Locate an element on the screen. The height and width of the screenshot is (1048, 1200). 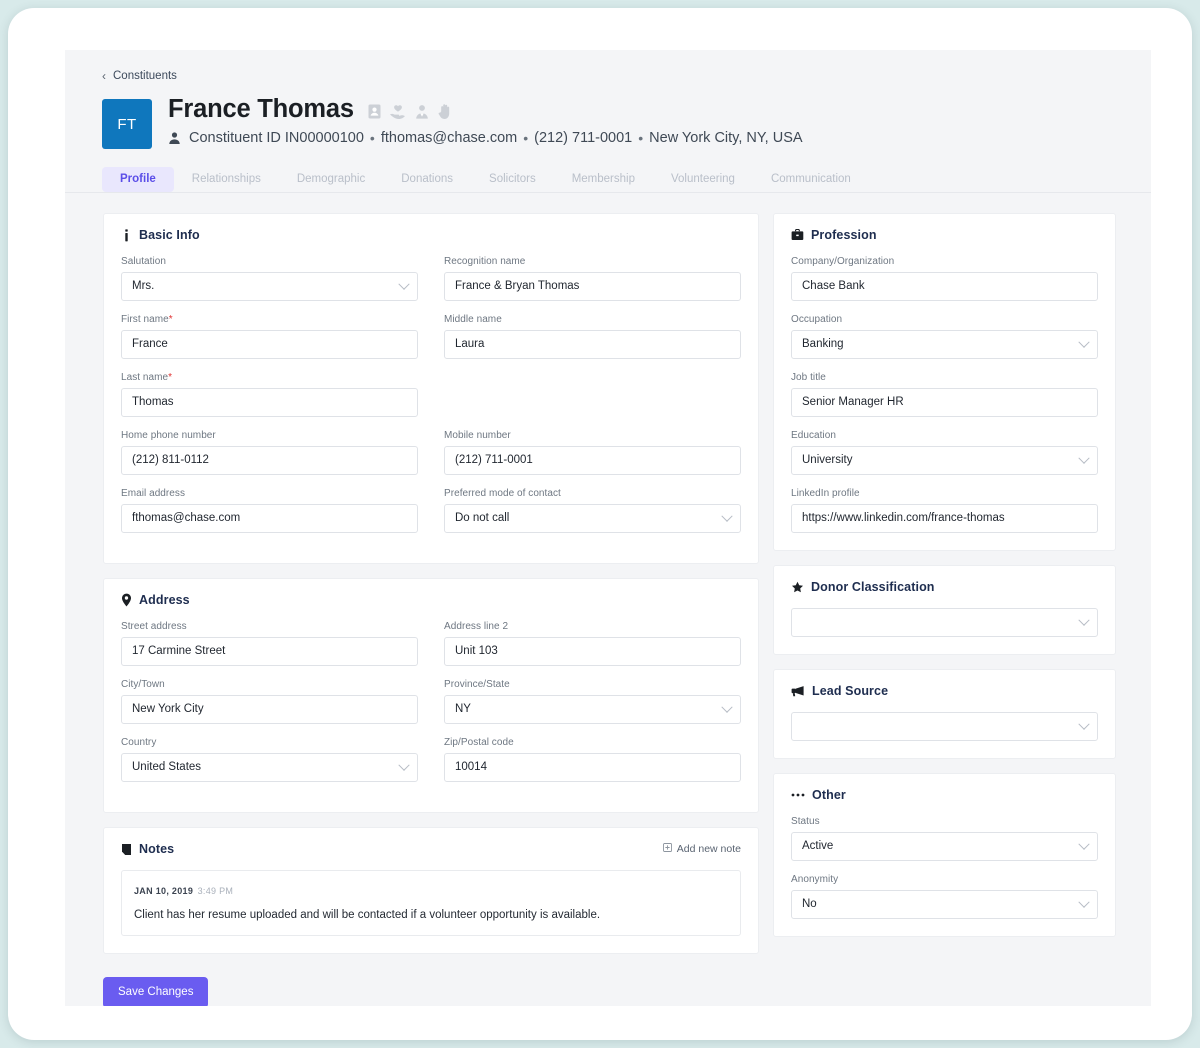
recognition-name-input: France & Bryan Thomas is located at coordinates (592, 286).